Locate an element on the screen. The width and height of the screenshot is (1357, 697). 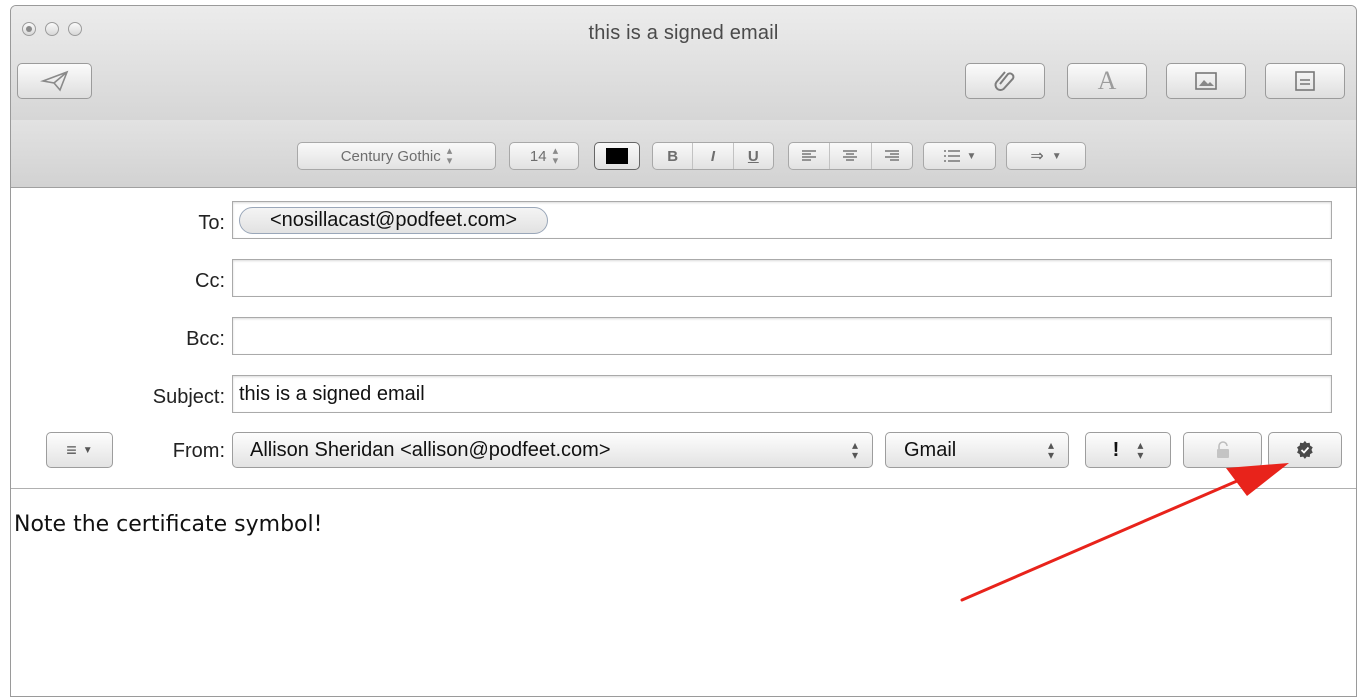
style-segmented-control: B I U is located at coordinates (713, 156).